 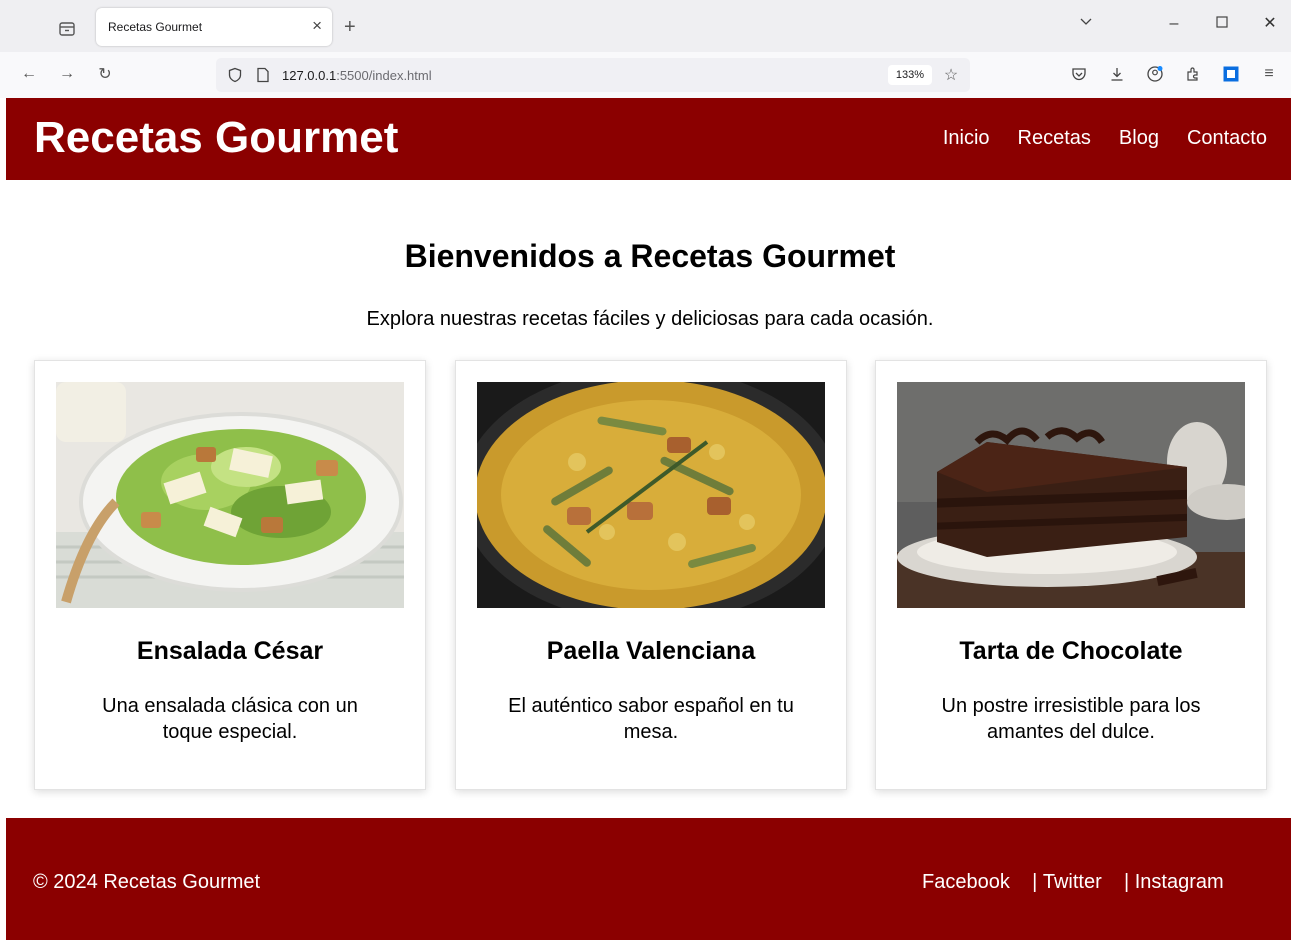 I want to click on nav-link-contacto: Contacto, so click(x=1227, y=138).